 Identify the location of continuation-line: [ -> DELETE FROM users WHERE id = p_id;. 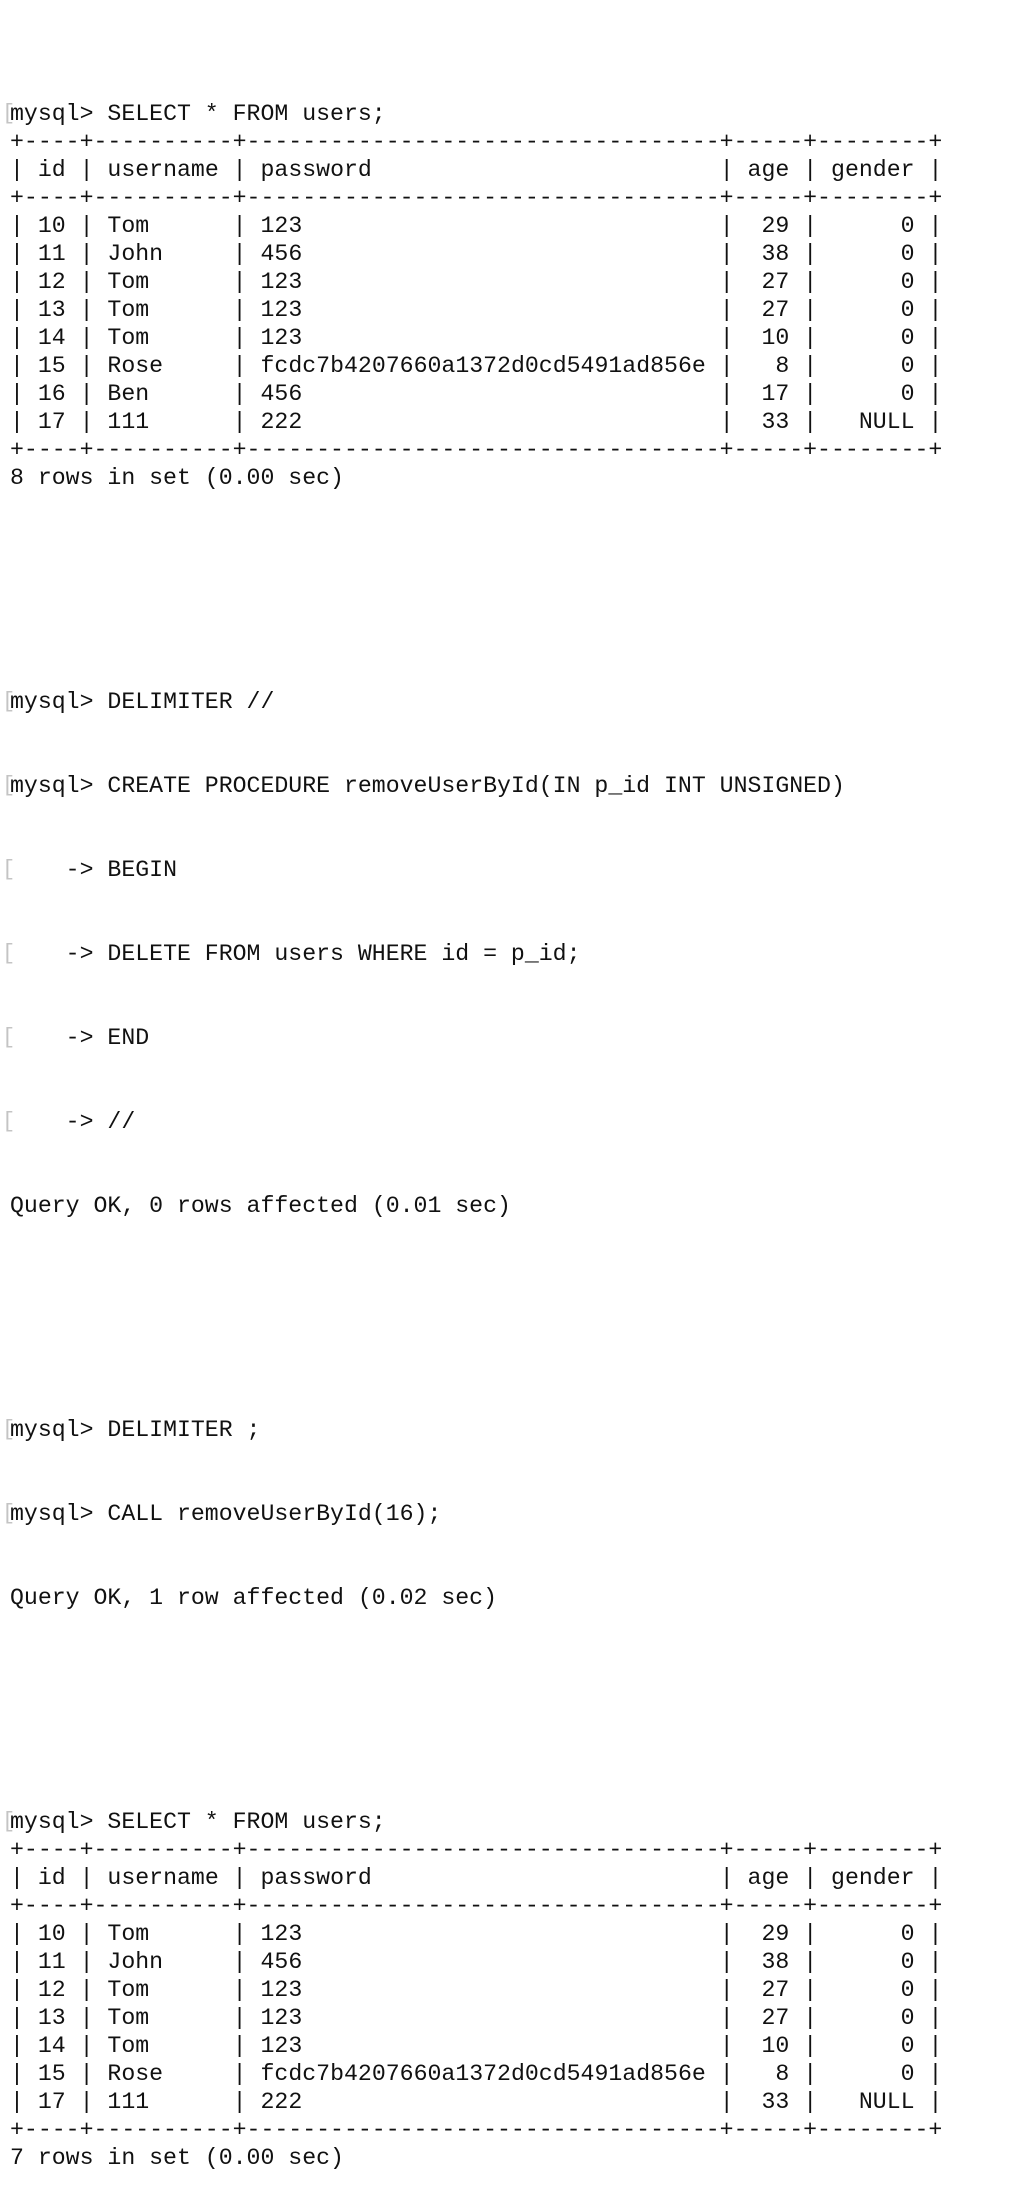
(472, 954).